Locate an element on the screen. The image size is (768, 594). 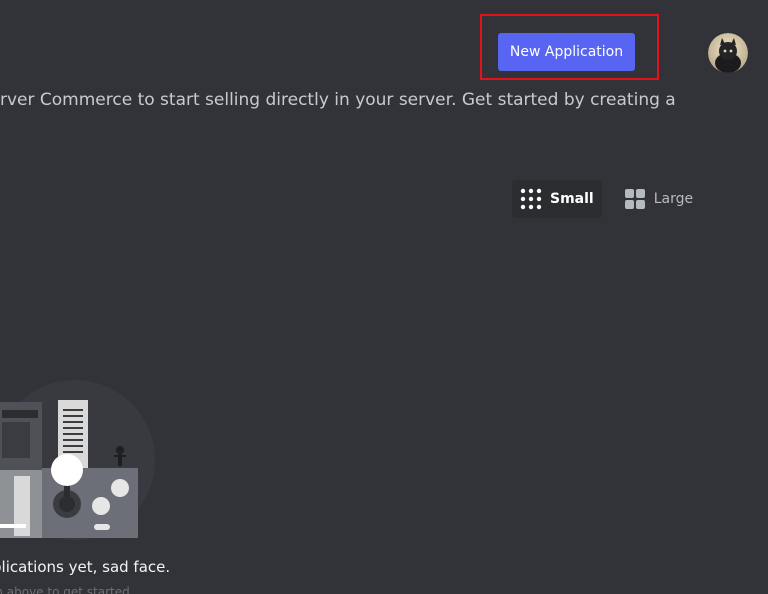
view-large-button: Large is located at coordinates (658, 199).